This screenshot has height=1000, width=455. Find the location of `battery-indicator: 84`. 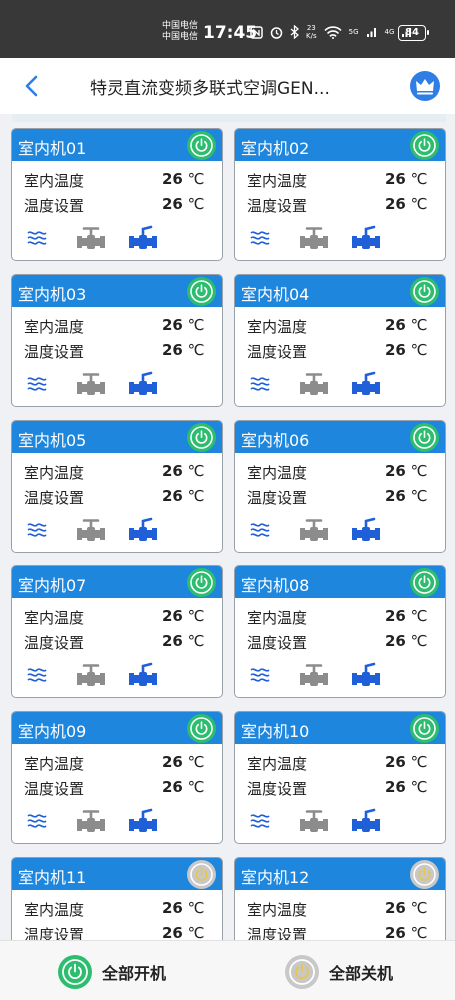

battery-indicator: 84 is located at coordinates (413, 33).